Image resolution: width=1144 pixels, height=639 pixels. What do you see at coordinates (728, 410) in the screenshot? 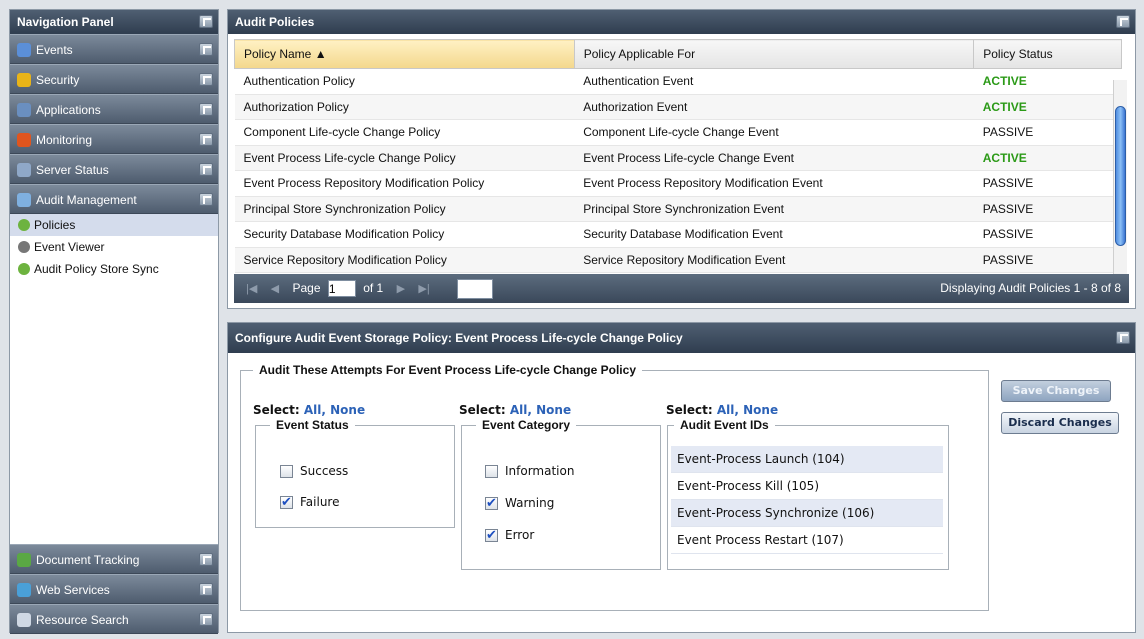
I see `event-ids-select-all-link: All,` at bounding box center [728, 410].